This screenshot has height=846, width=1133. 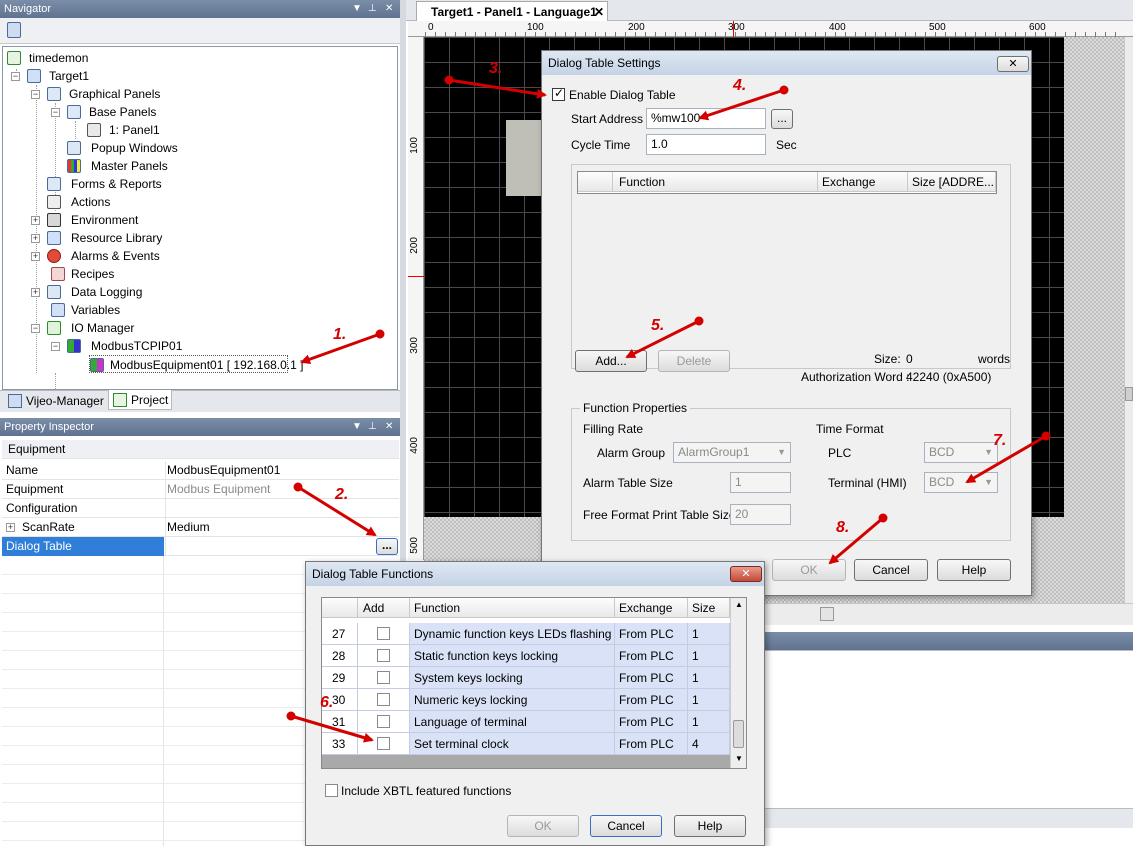 I want to click on cycle-time-input: 1.0, so click(x=706, y=144).